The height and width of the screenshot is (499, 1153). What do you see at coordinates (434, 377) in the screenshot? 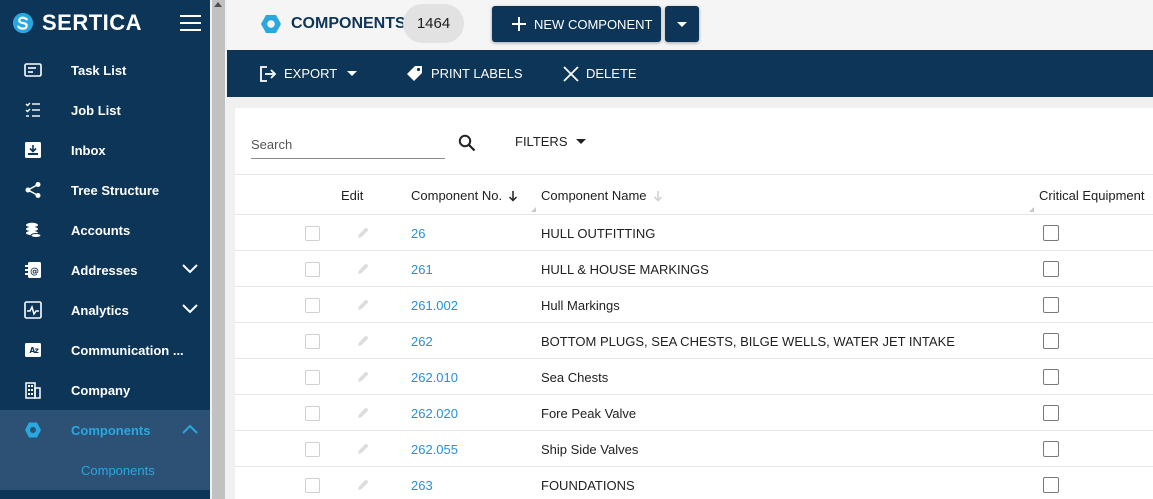
I see `component-number-link: 262.010` at bounding box center [434, 377].